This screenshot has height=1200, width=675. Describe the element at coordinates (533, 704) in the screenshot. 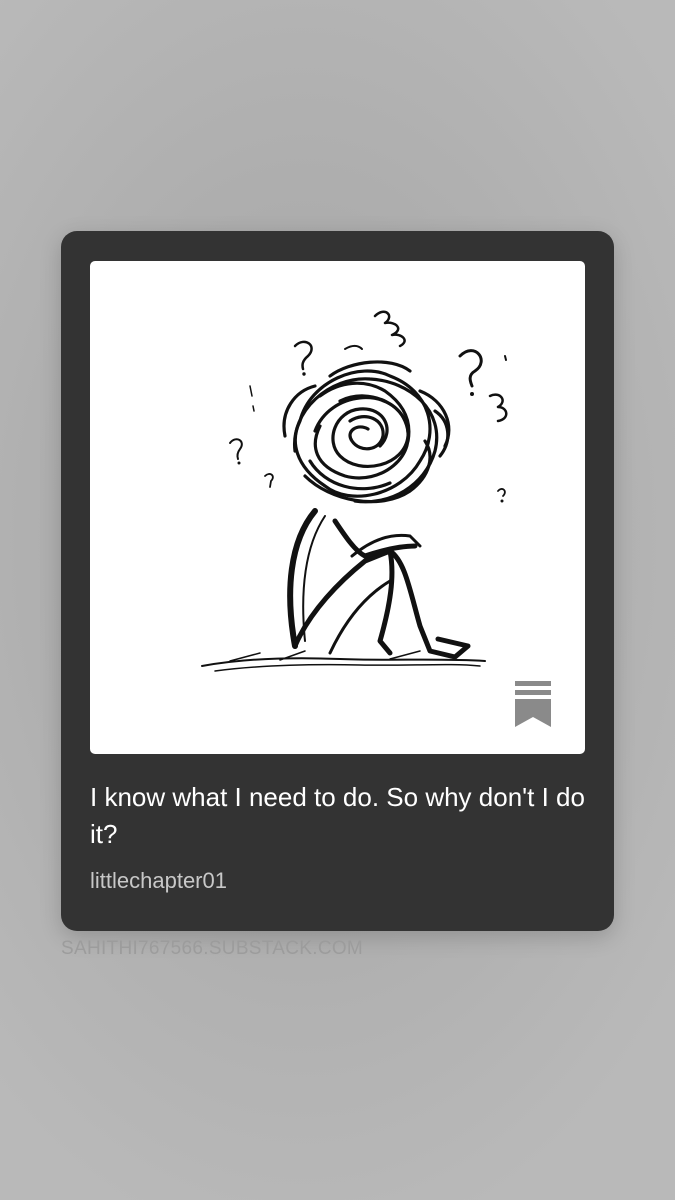

I see `bookmark-icon` at that location.